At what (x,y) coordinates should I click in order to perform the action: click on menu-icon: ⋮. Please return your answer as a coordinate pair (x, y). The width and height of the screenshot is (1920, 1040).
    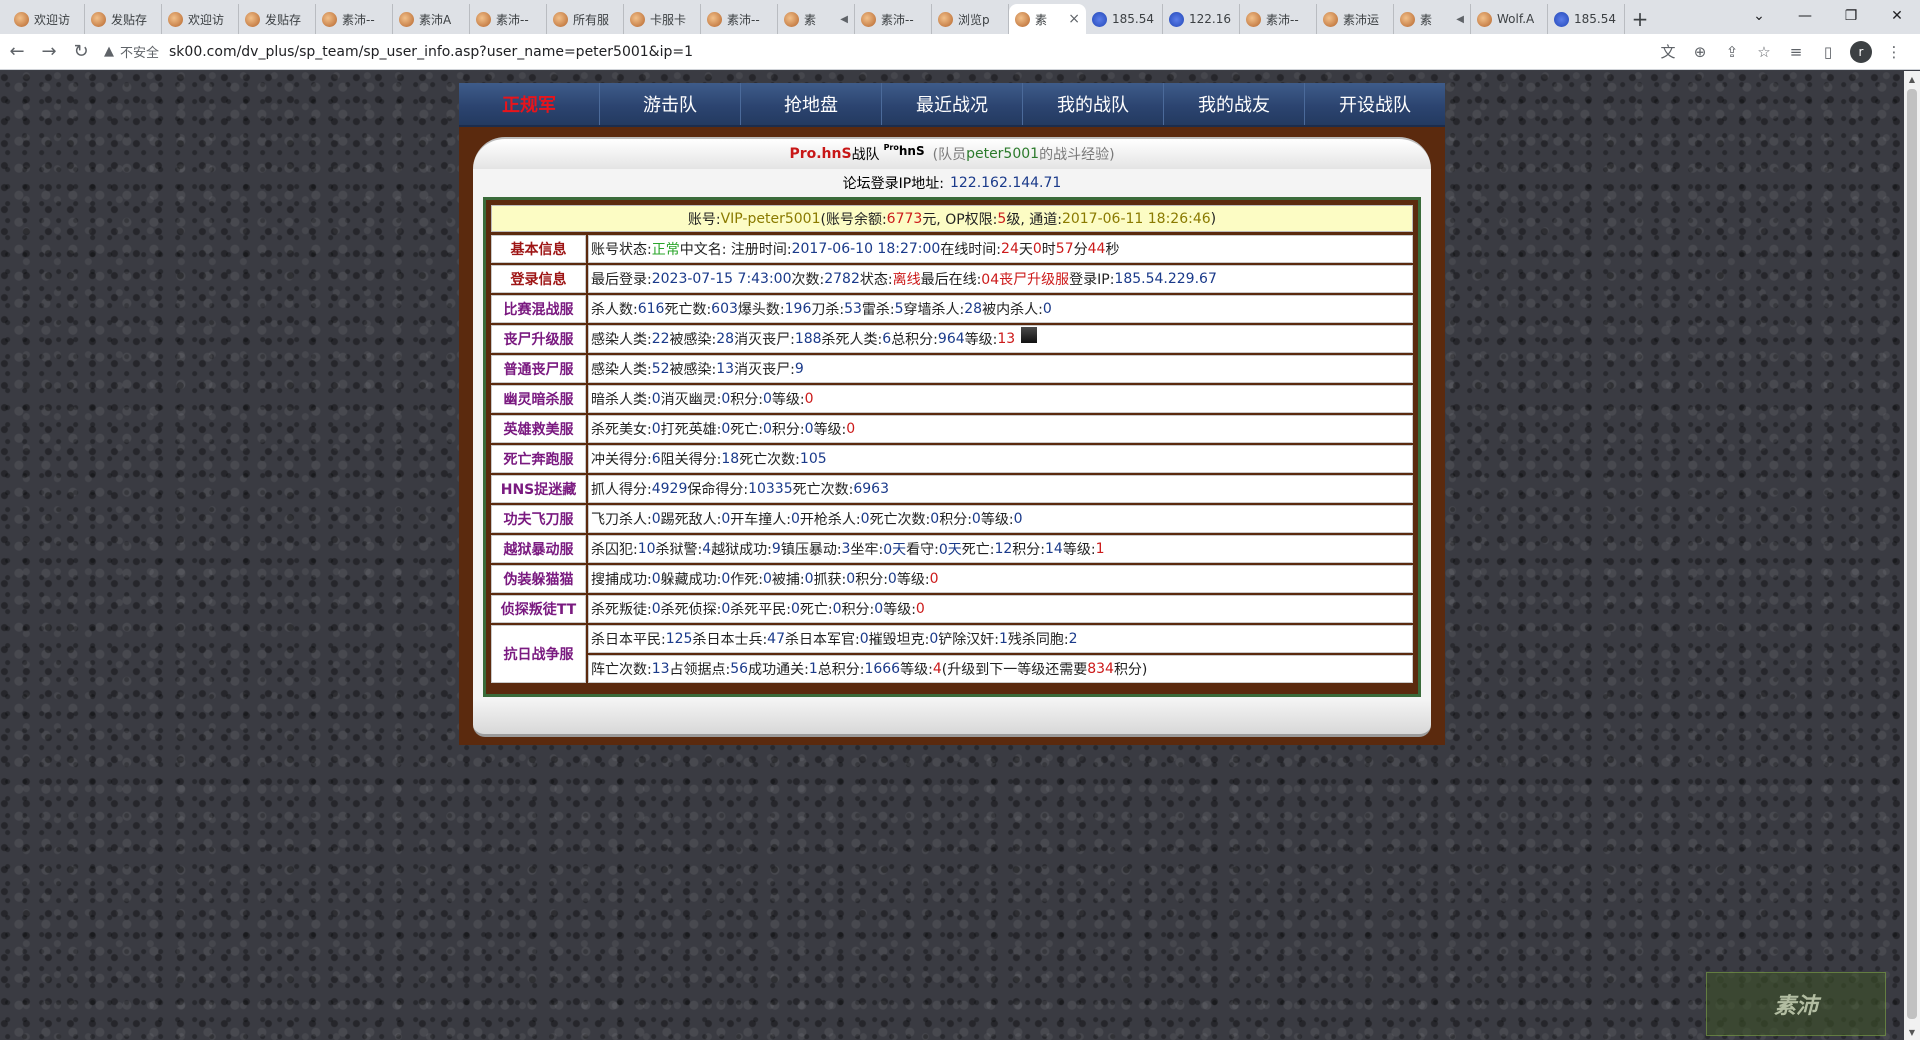
    Looking at the image, I should click on (1894, 52).